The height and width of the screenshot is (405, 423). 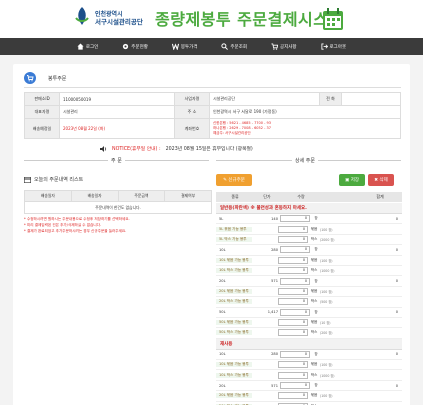 I want to click on info-value: 인천광역시 서구 서달로 190 (가정동), so click(x=305, y=112).